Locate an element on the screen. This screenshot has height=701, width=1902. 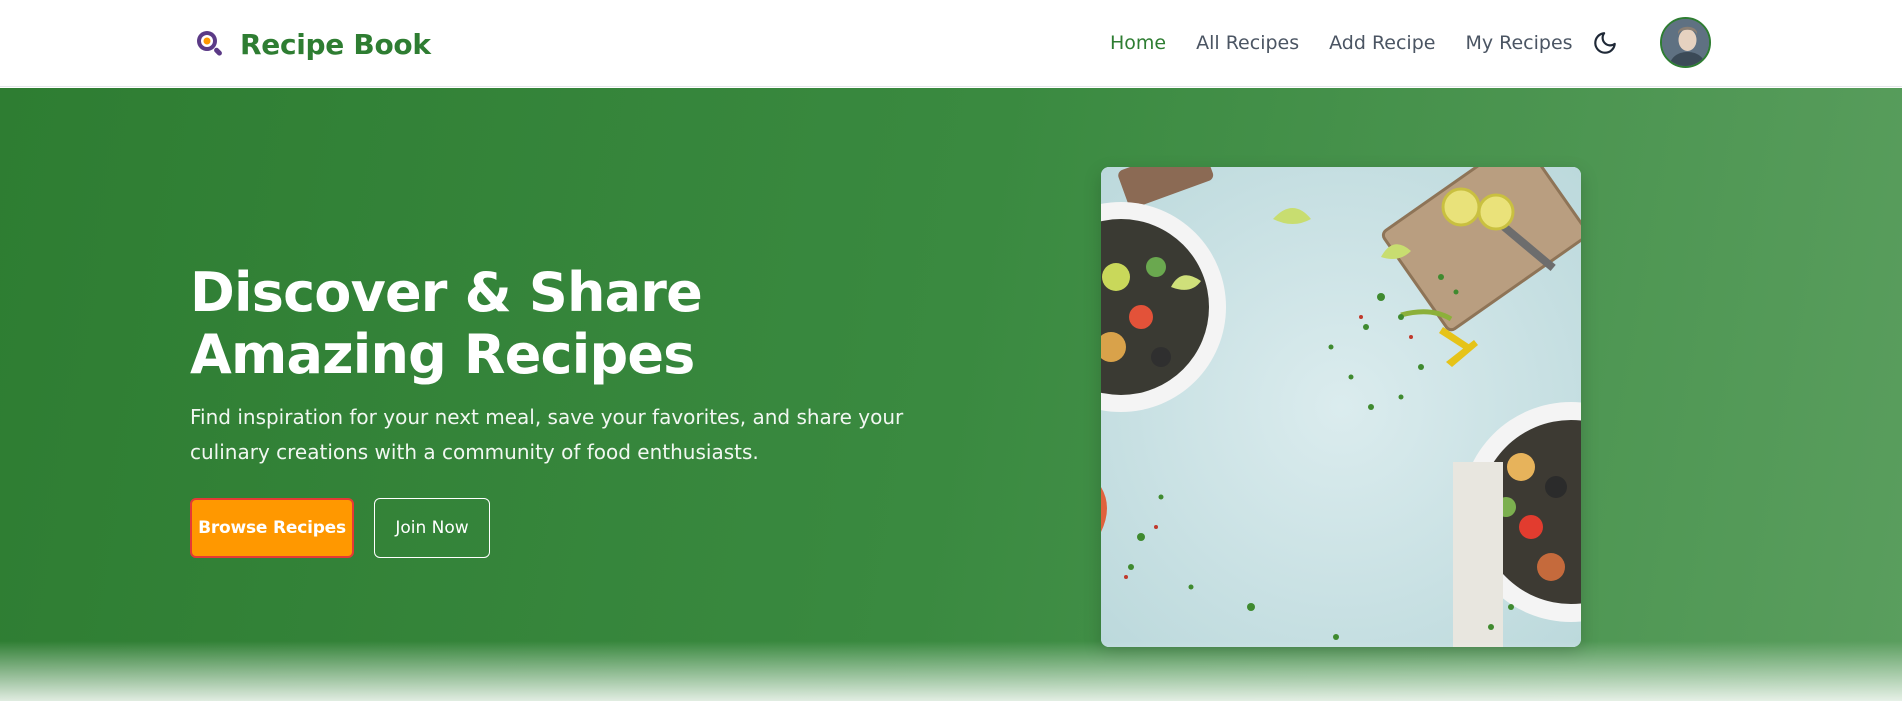
avatar-photo is located at coordinates (1685, 42).